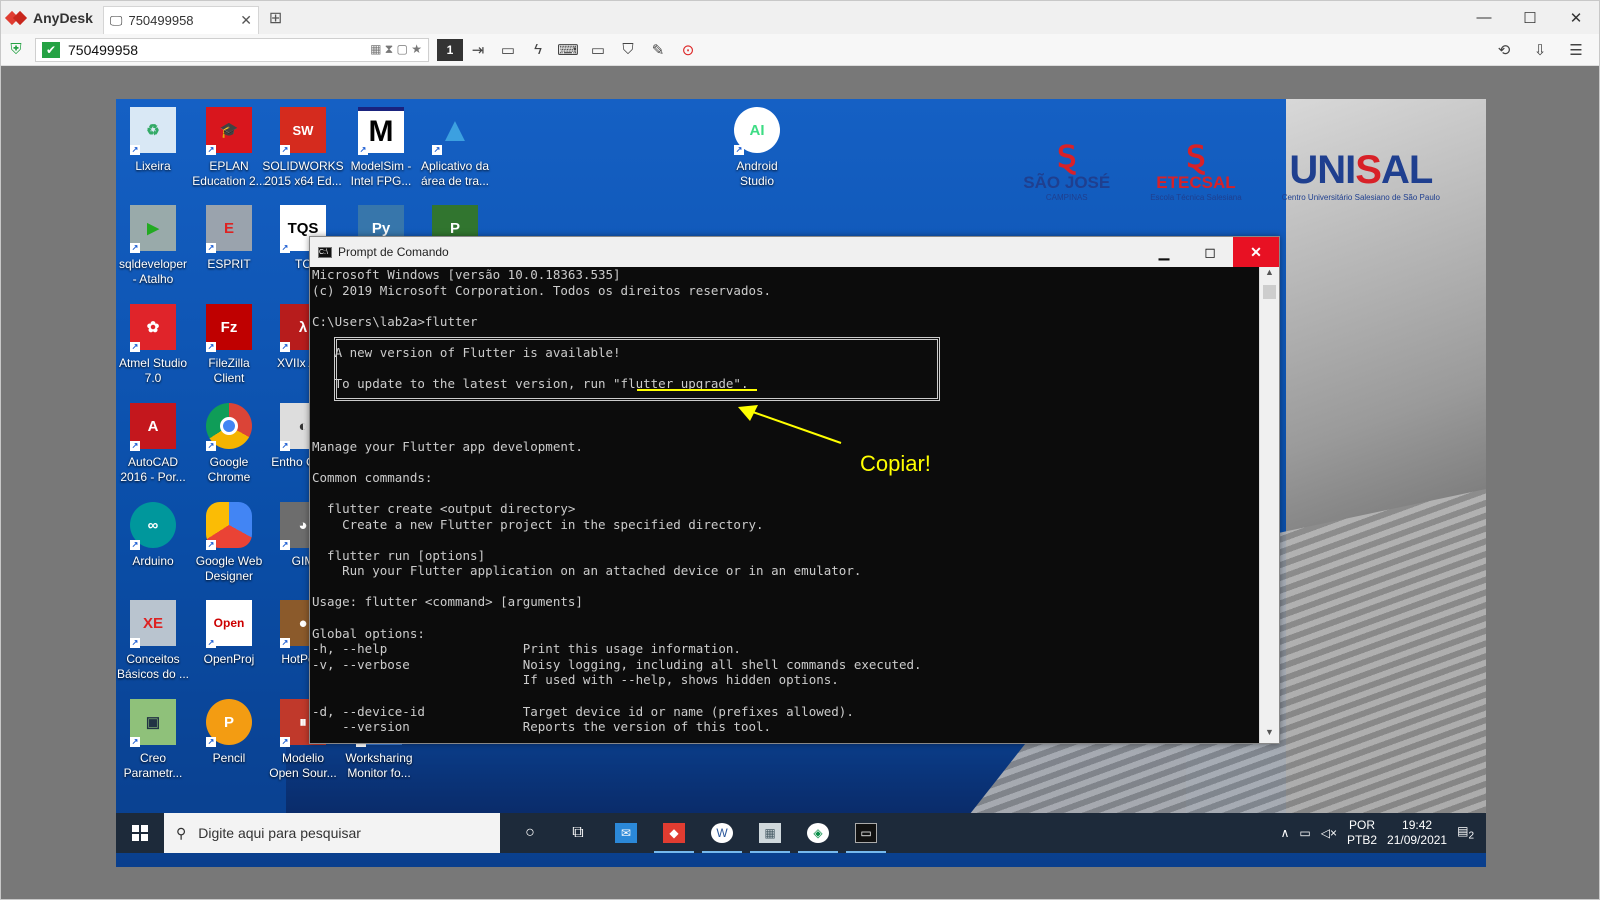 The image size is (1600, 900). I want to click on desktop-icon-esprit: E ESPRIT, so click(229, 238).